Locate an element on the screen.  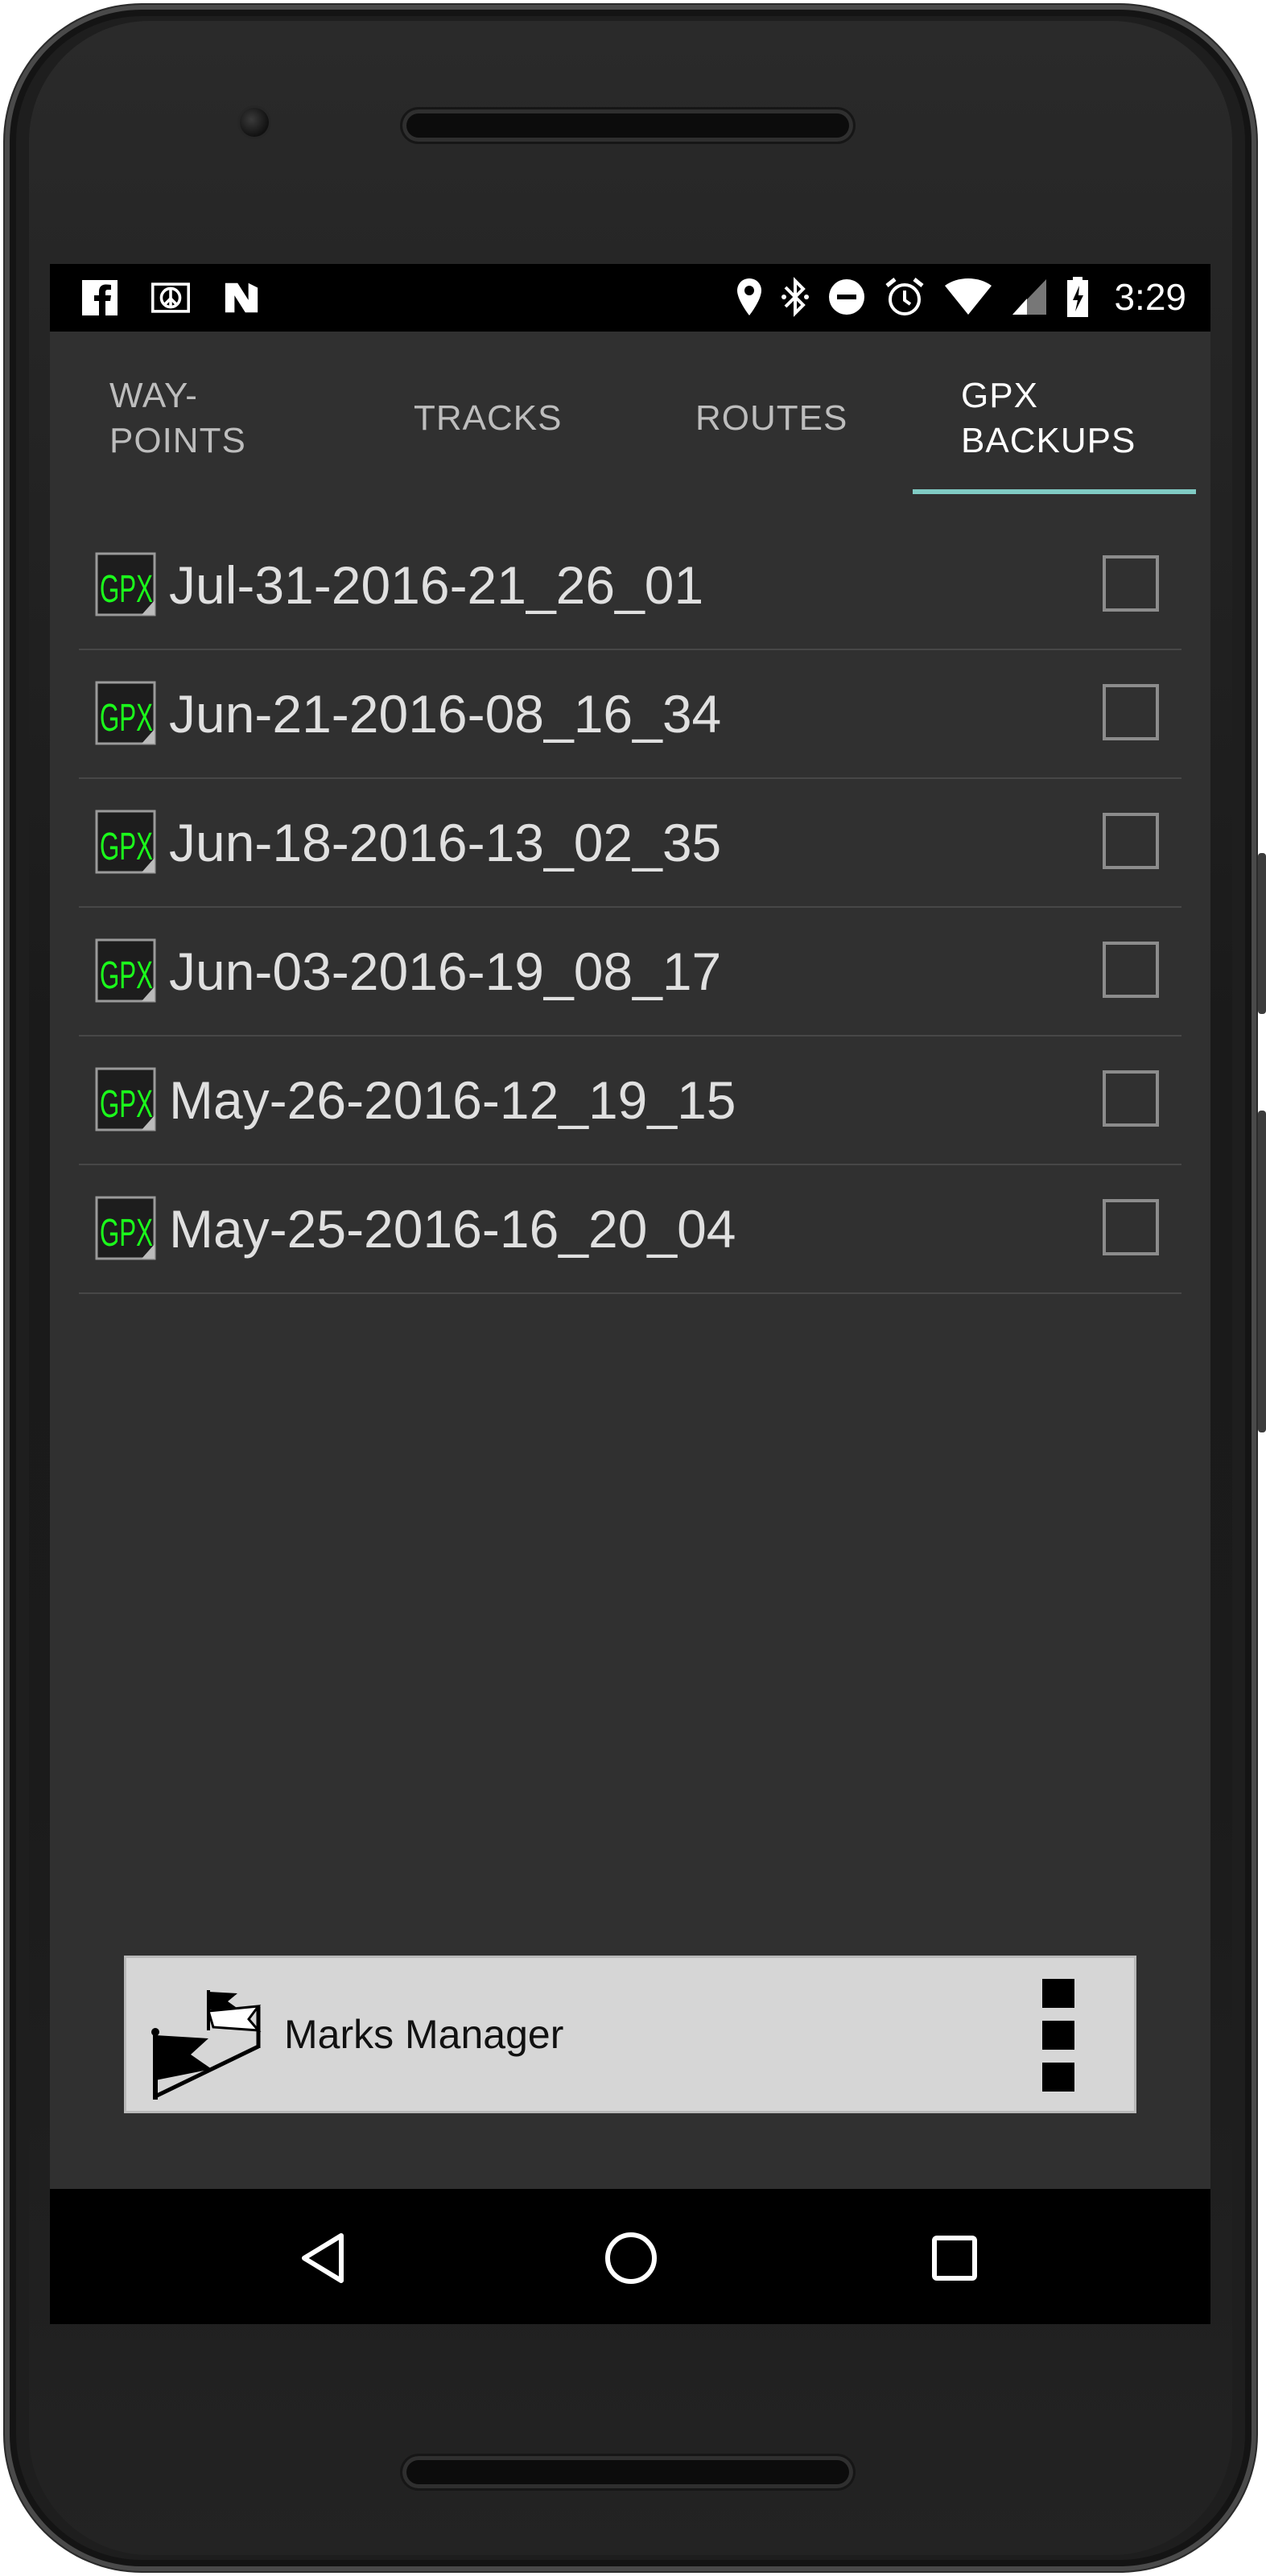
list-item: GPX Jun-21-2016-08_16_34 is located at coordinates (630, 714).